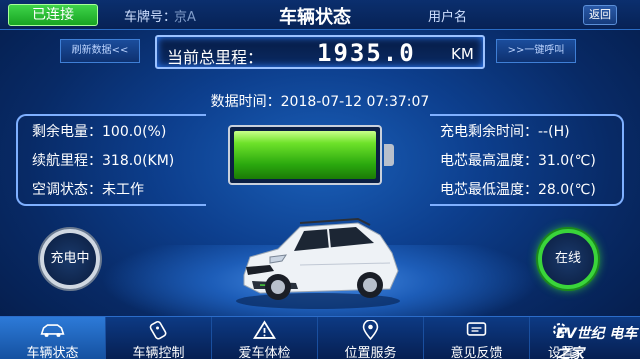 The width and height of the screenshot is (640, 359). I want to click on info-value: 100.0(%), so click(134, 132).